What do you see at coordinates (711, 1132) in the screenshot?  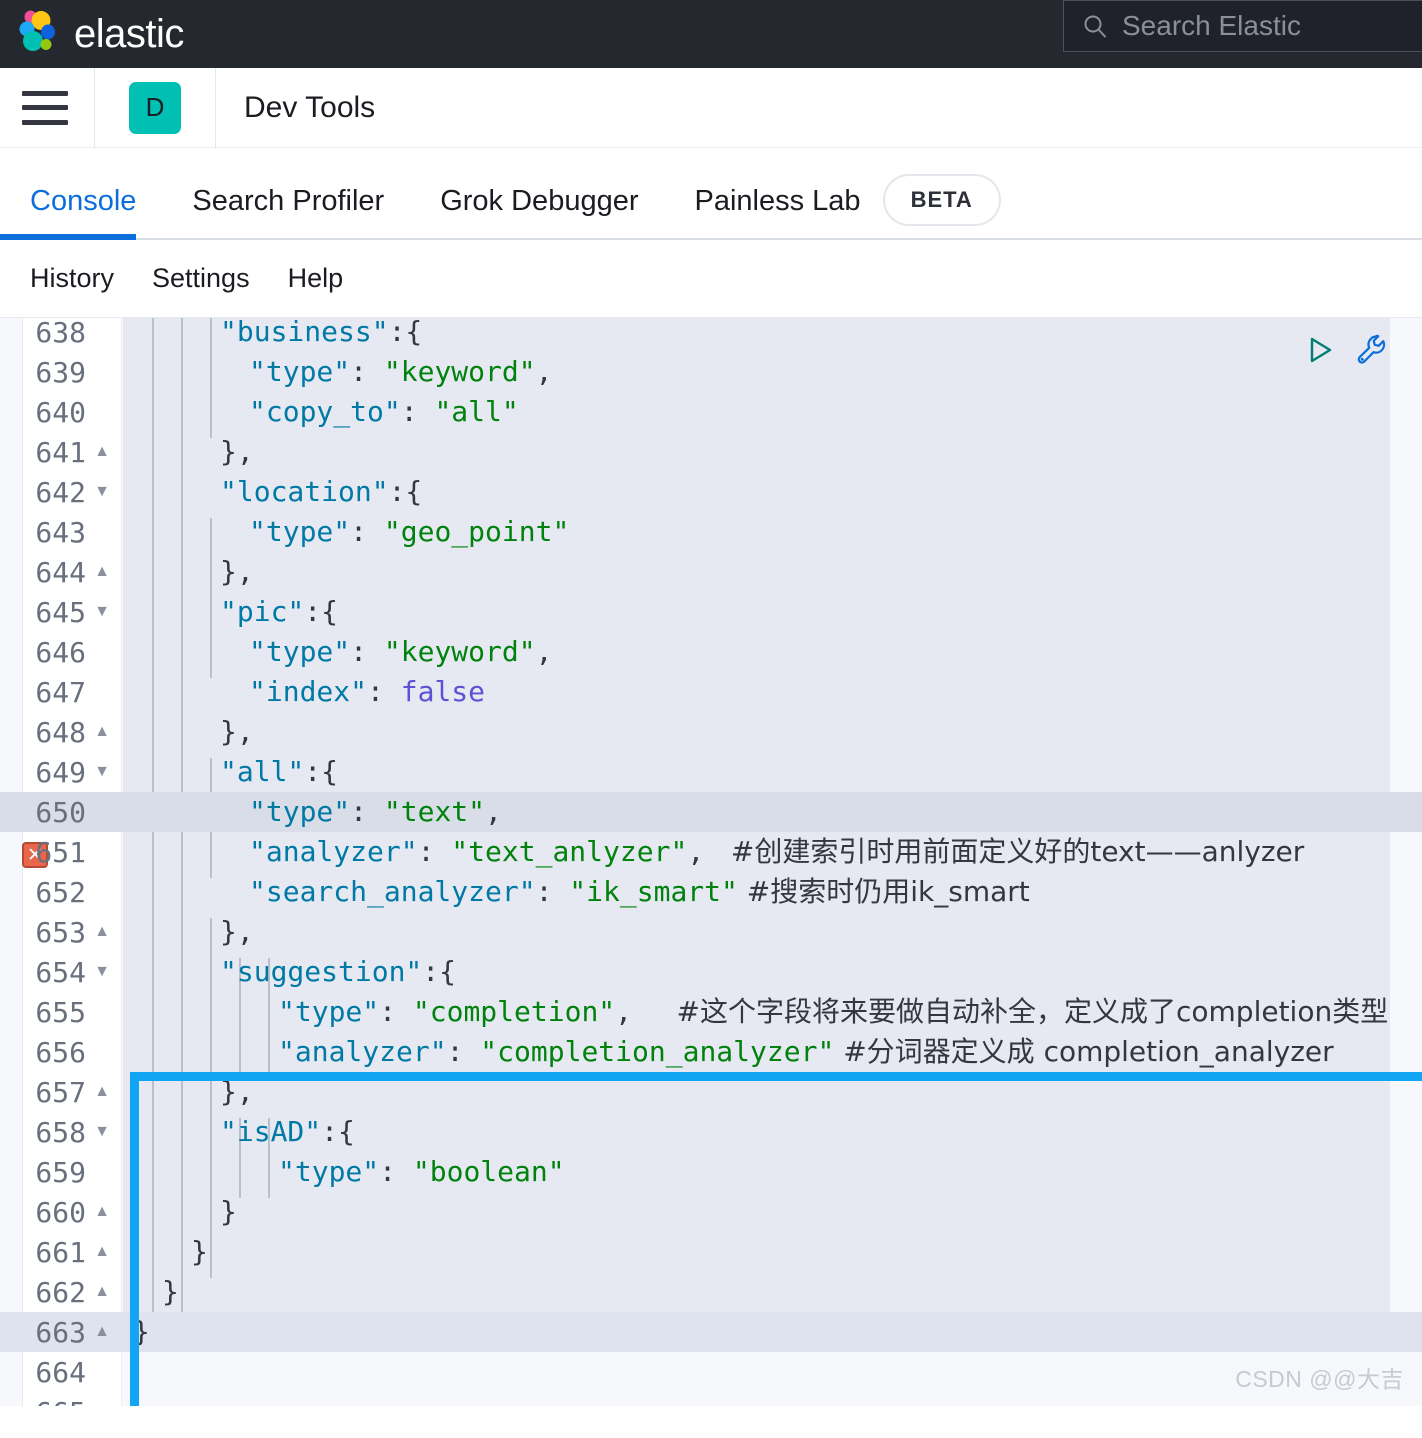 I see `code-line-row: 658 ▼ "isAD":{` at bounding box center [711, 1132].